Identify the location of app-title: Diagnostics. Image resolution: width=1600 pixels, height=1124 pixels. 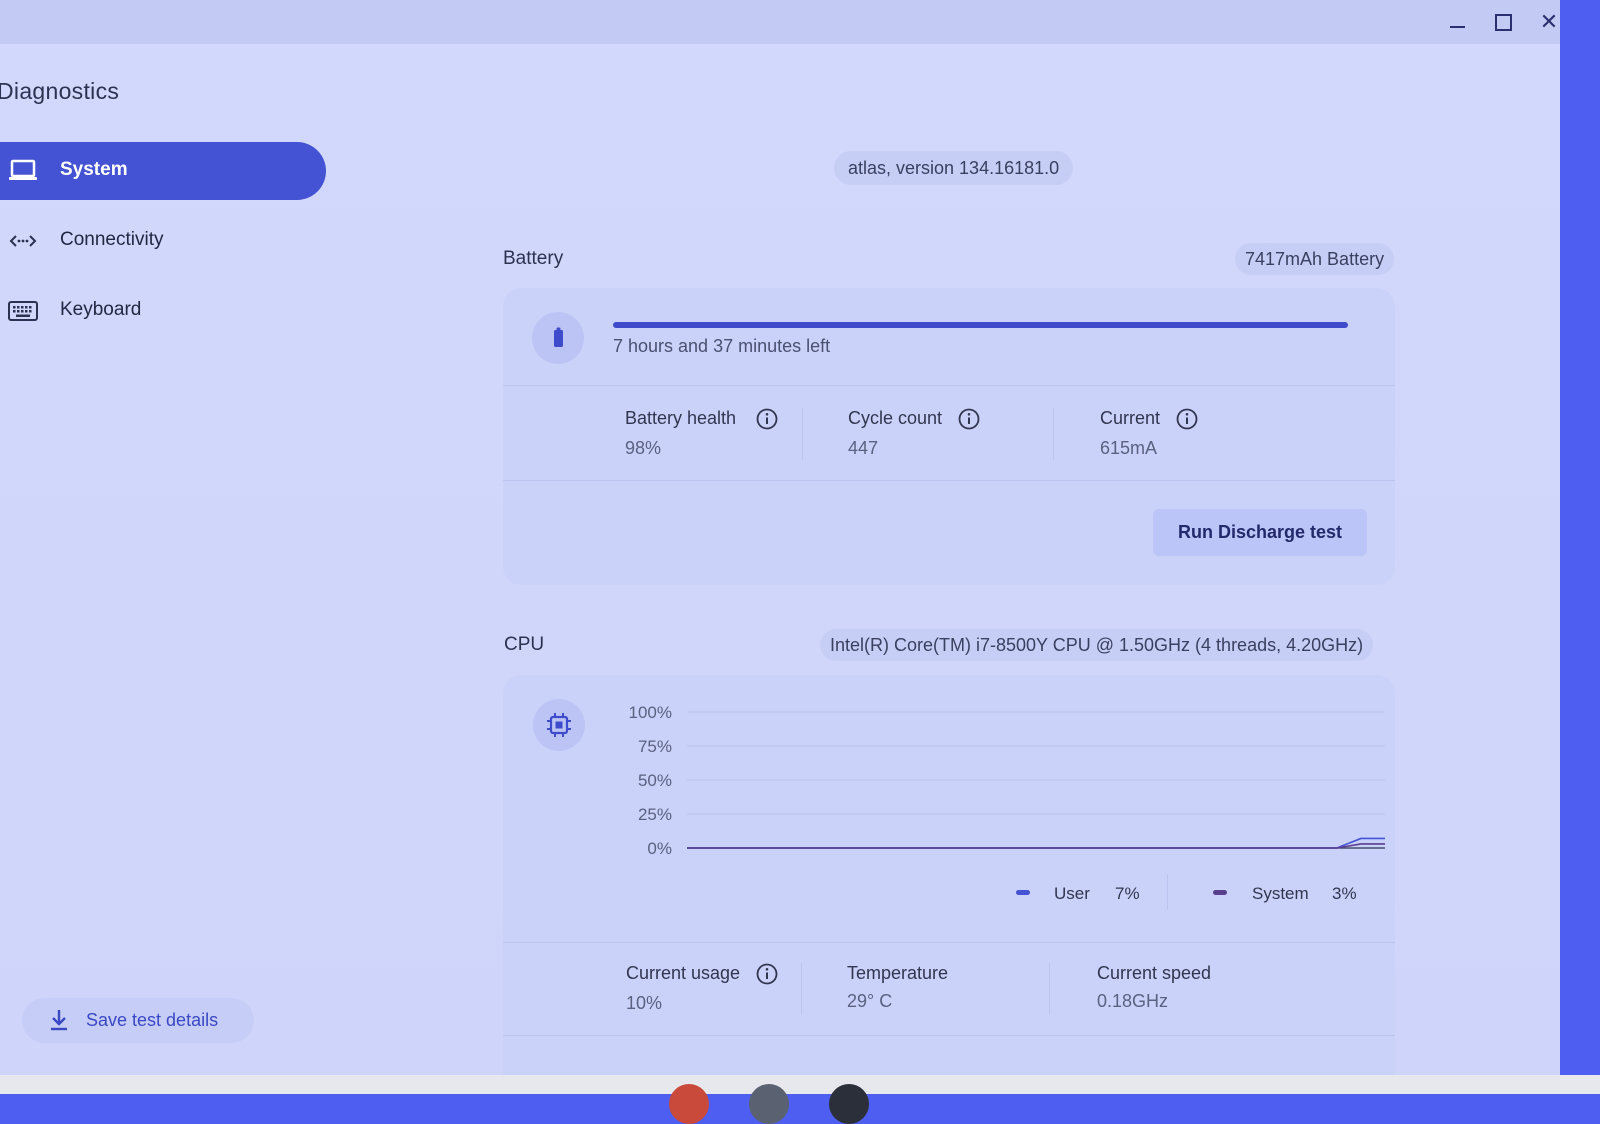
(60, 91).